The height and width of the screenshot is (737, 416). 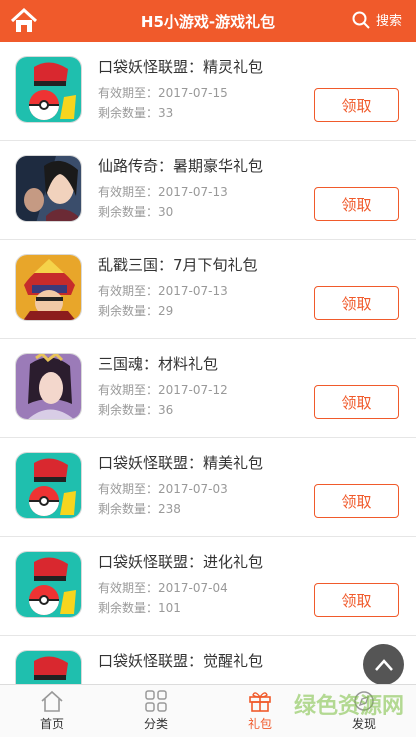 What do you see at coordinates (139, 509) in the screenshot?
I see `item-remaining: 剩余数量：238` at bounding box center [139, 509].